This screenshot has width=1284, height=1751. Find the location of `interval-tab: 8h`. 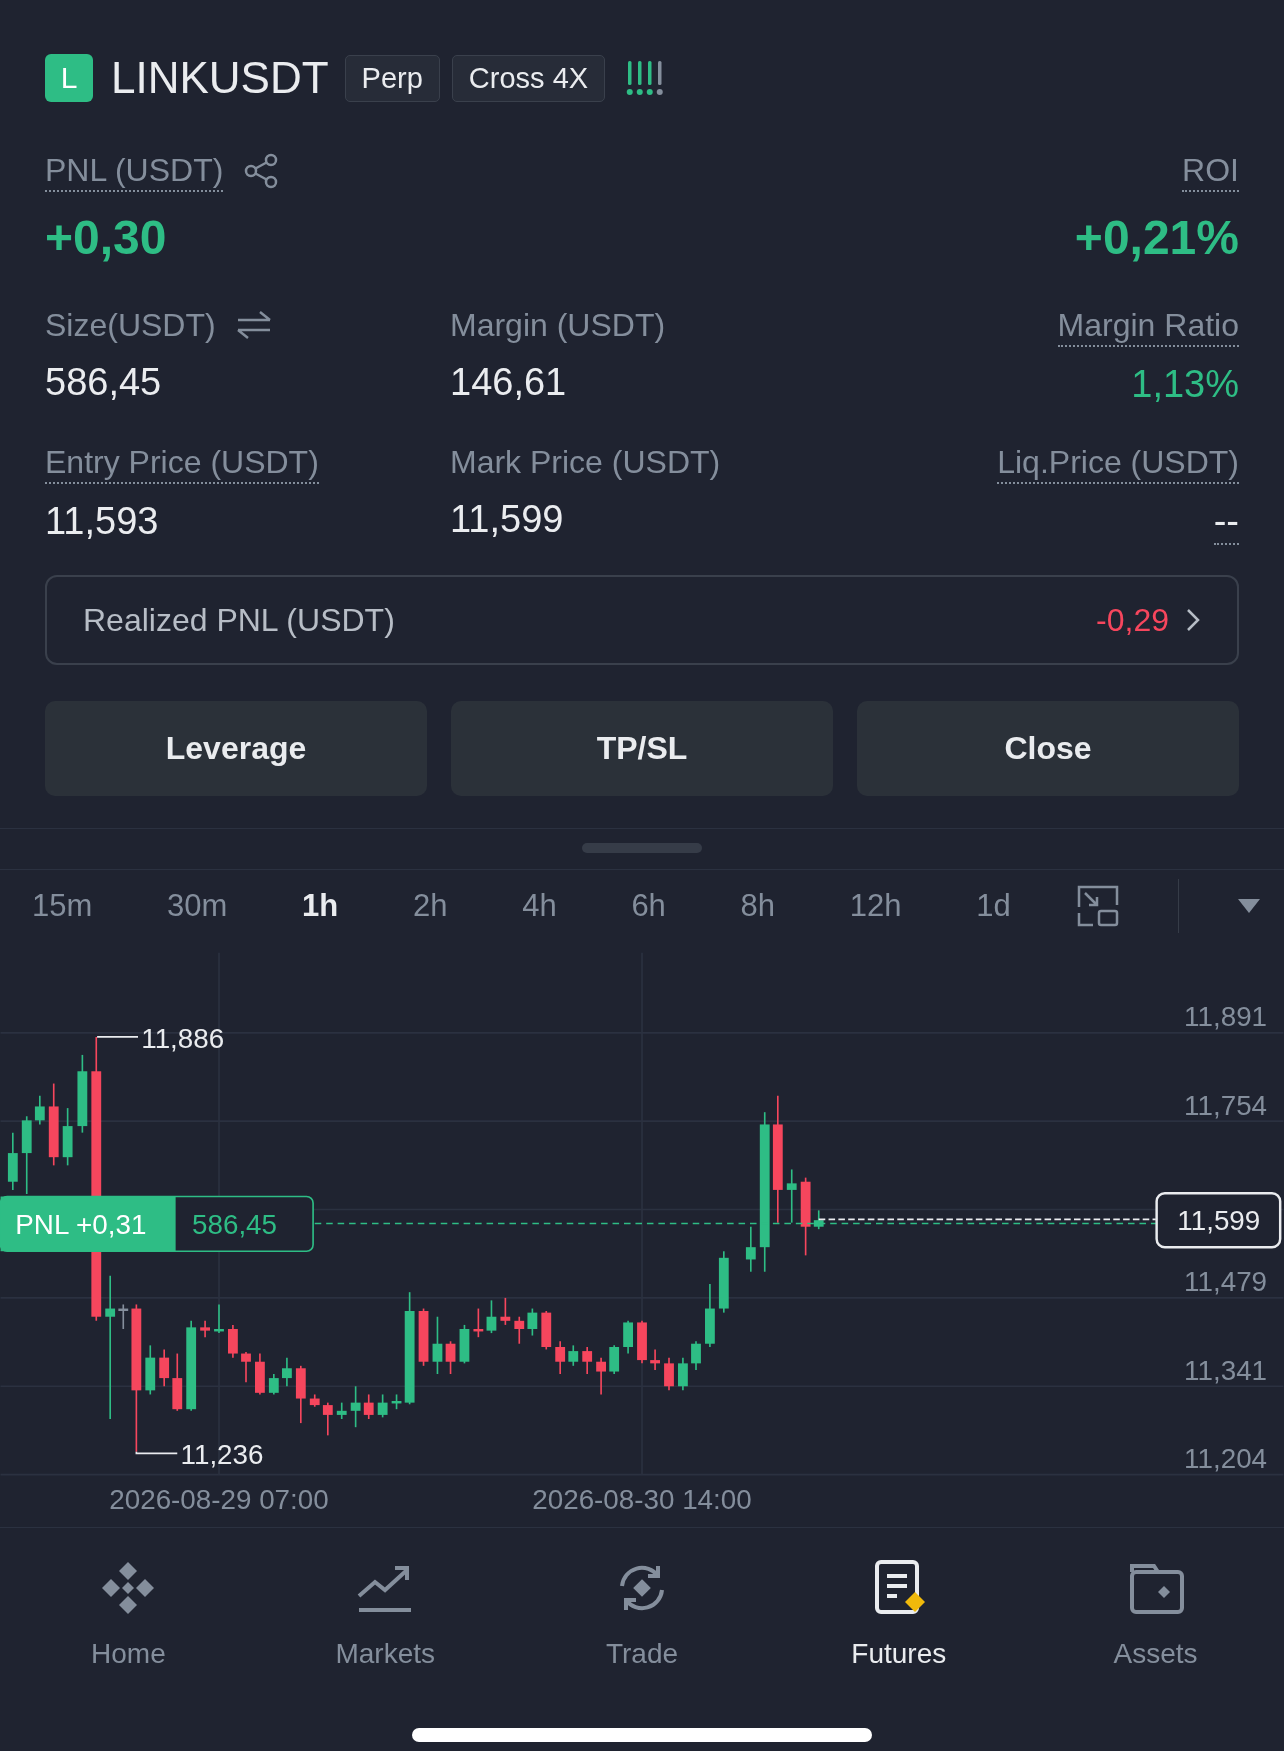

interval-tab: 8h is located at coordinates (758, 906).